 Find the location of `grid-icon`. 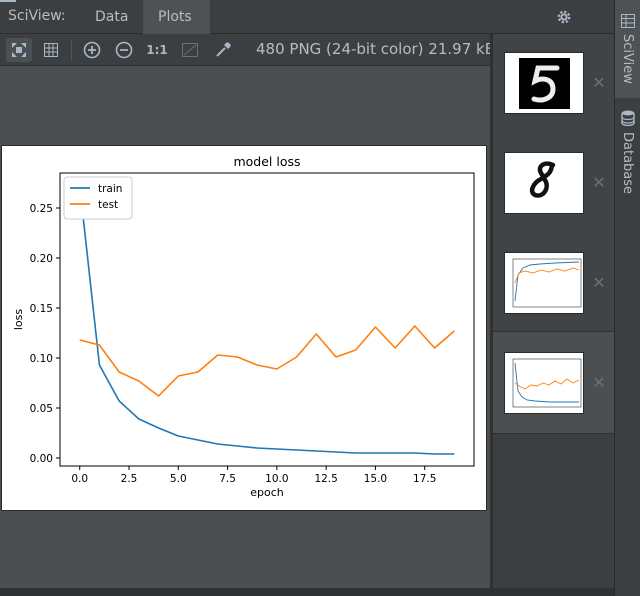

grid-icon is located at coordinates (51, 50).